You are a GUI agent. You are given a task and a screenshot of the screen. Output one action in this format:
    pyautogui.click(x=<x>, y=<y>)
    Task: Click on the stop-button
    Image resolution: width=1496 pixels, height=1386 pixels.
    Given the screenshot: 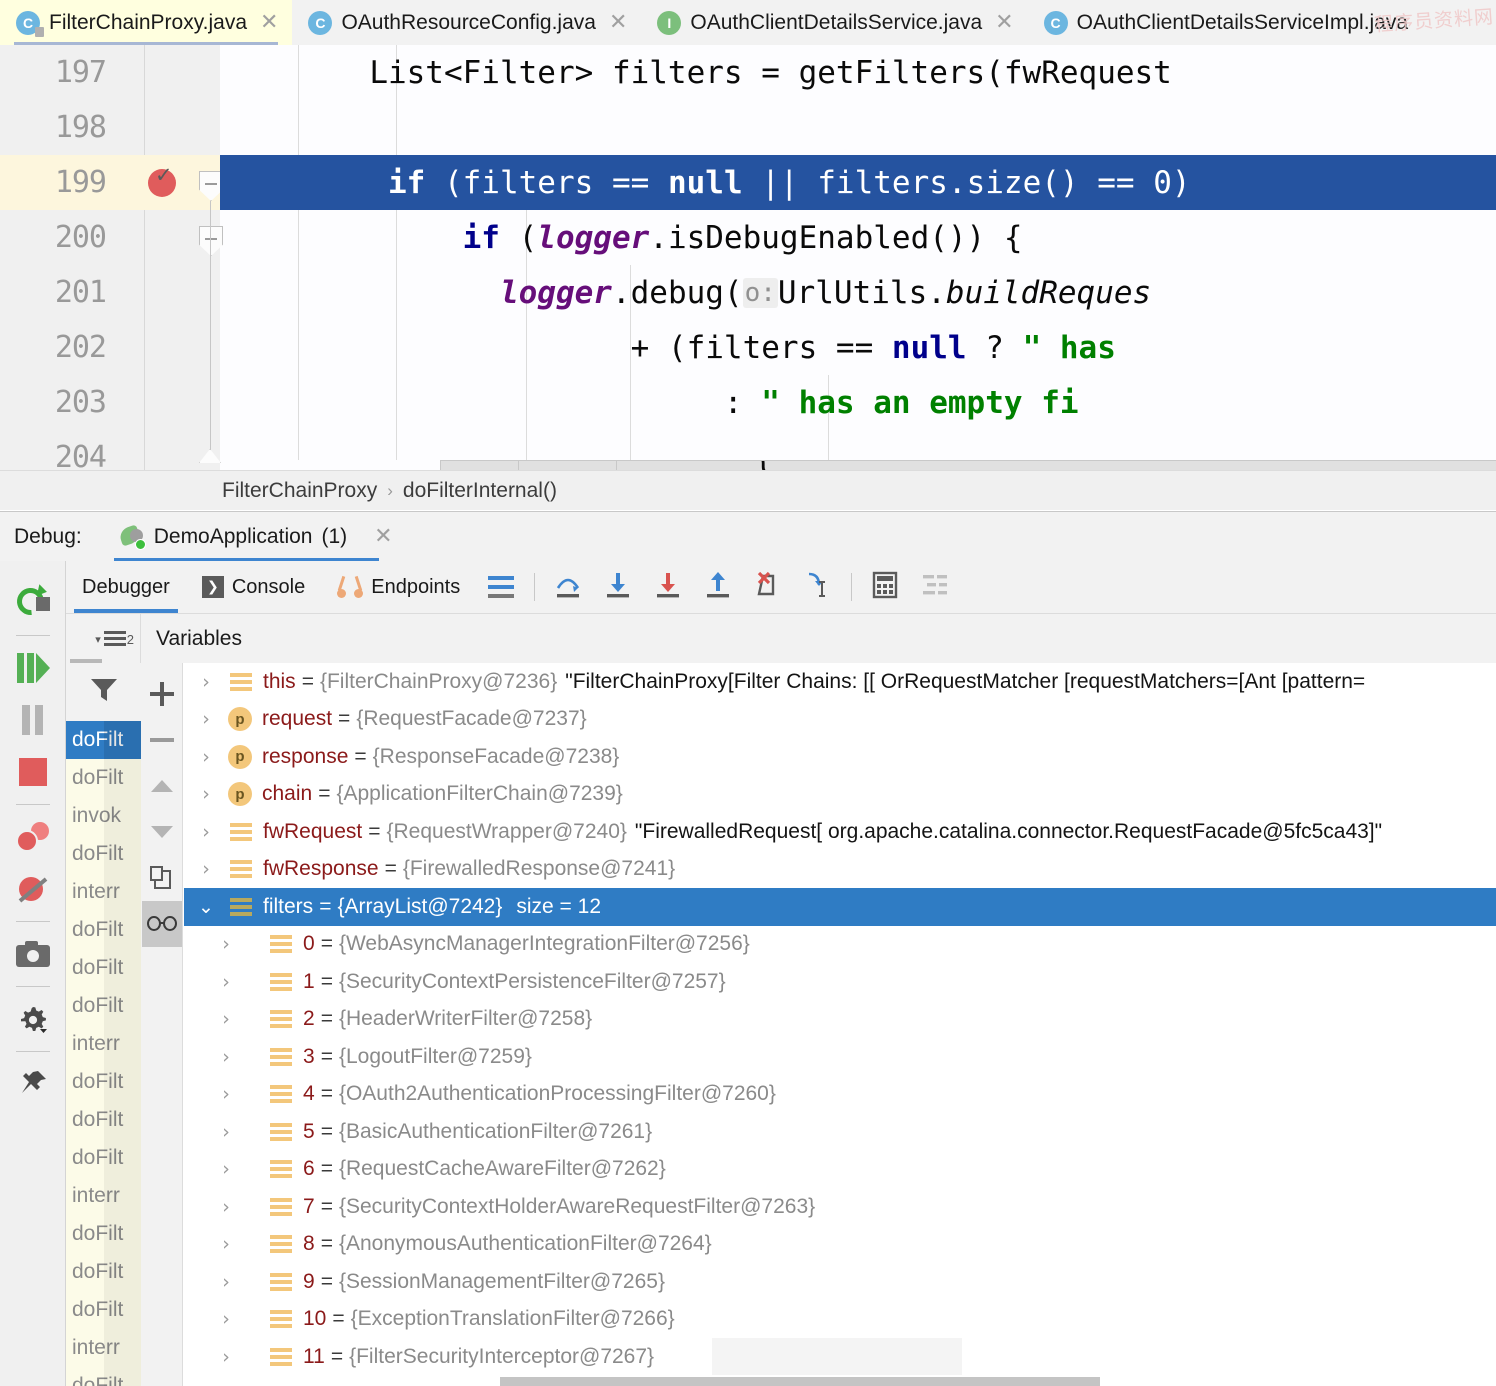 What is the action you would take?
    pyautogui.click(x=33, y=772)
    